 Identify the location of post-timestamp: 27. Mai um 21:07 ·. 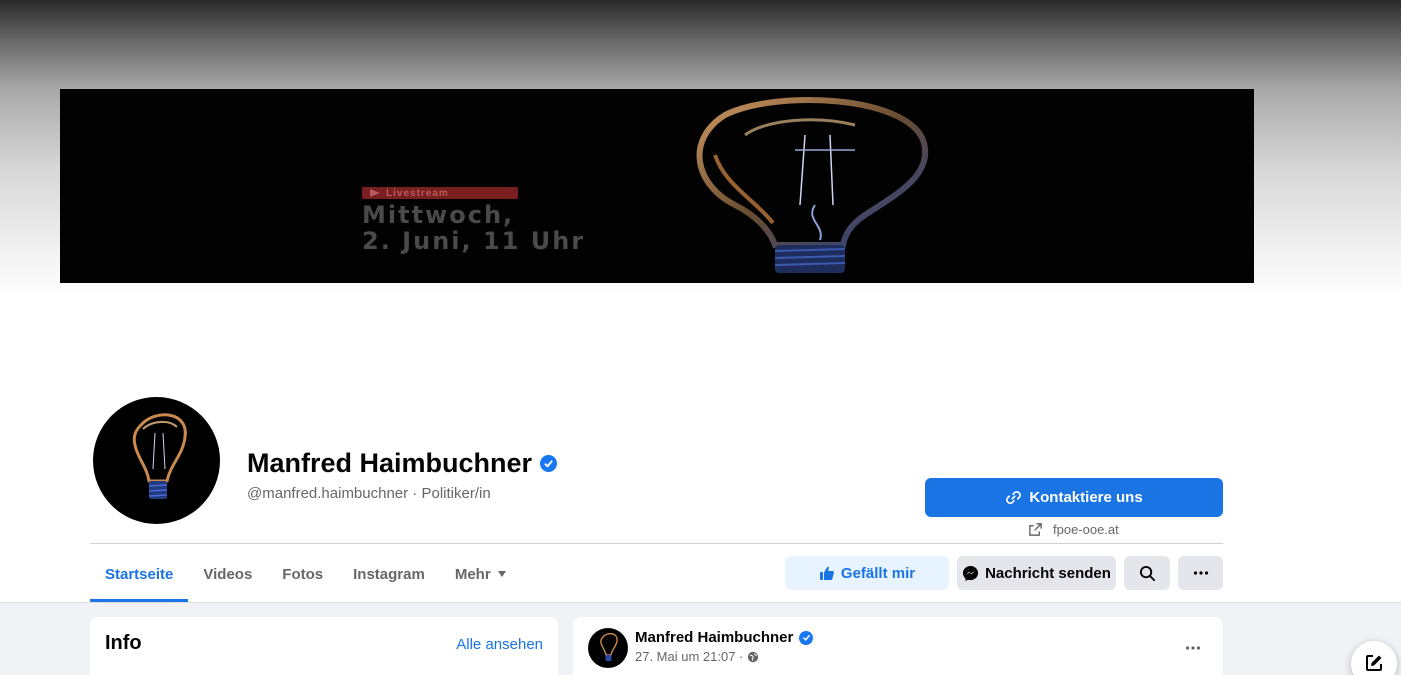
(689, 656).